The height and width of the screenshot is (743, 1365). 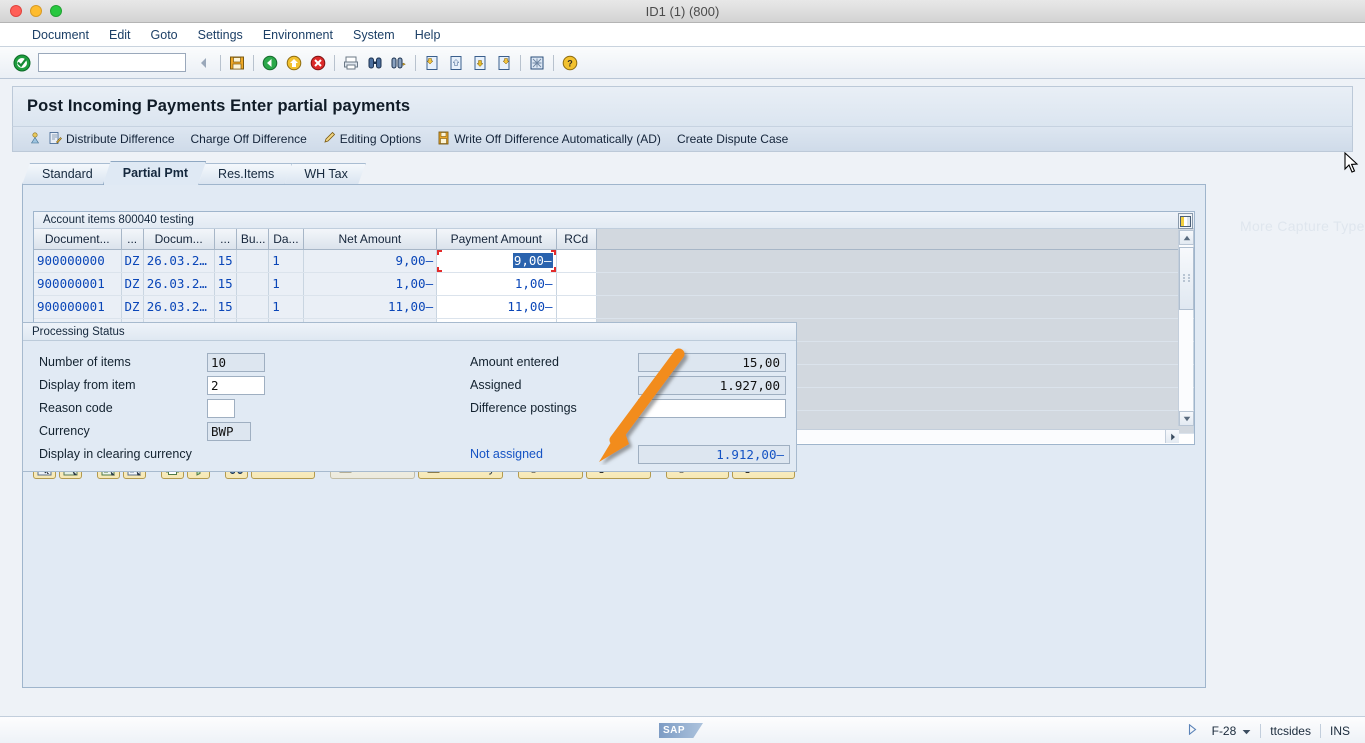 What do you see at coordinates (496, 284) in the screenshot?
I see `cell-payment-amount: 1,00–` at bounding box center [496, 284].